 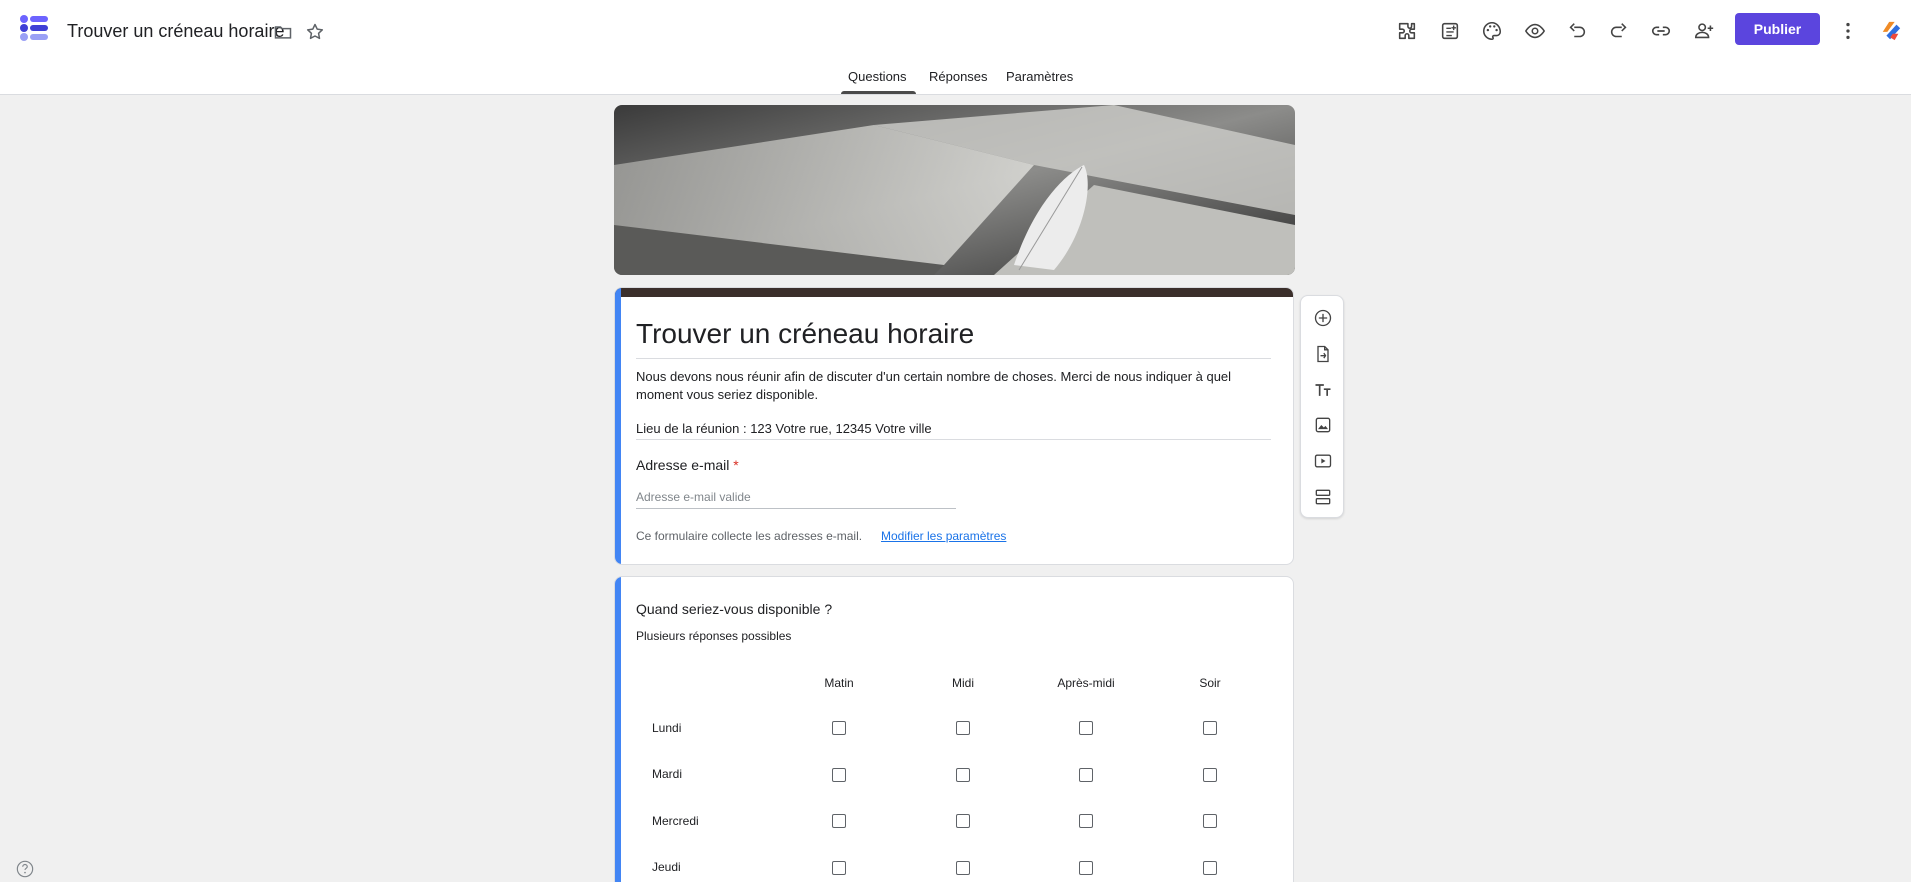 What do you see at coordinates (954, 190) in the screenshot?
I see `form-header-image` at bounding box center [954, 190].